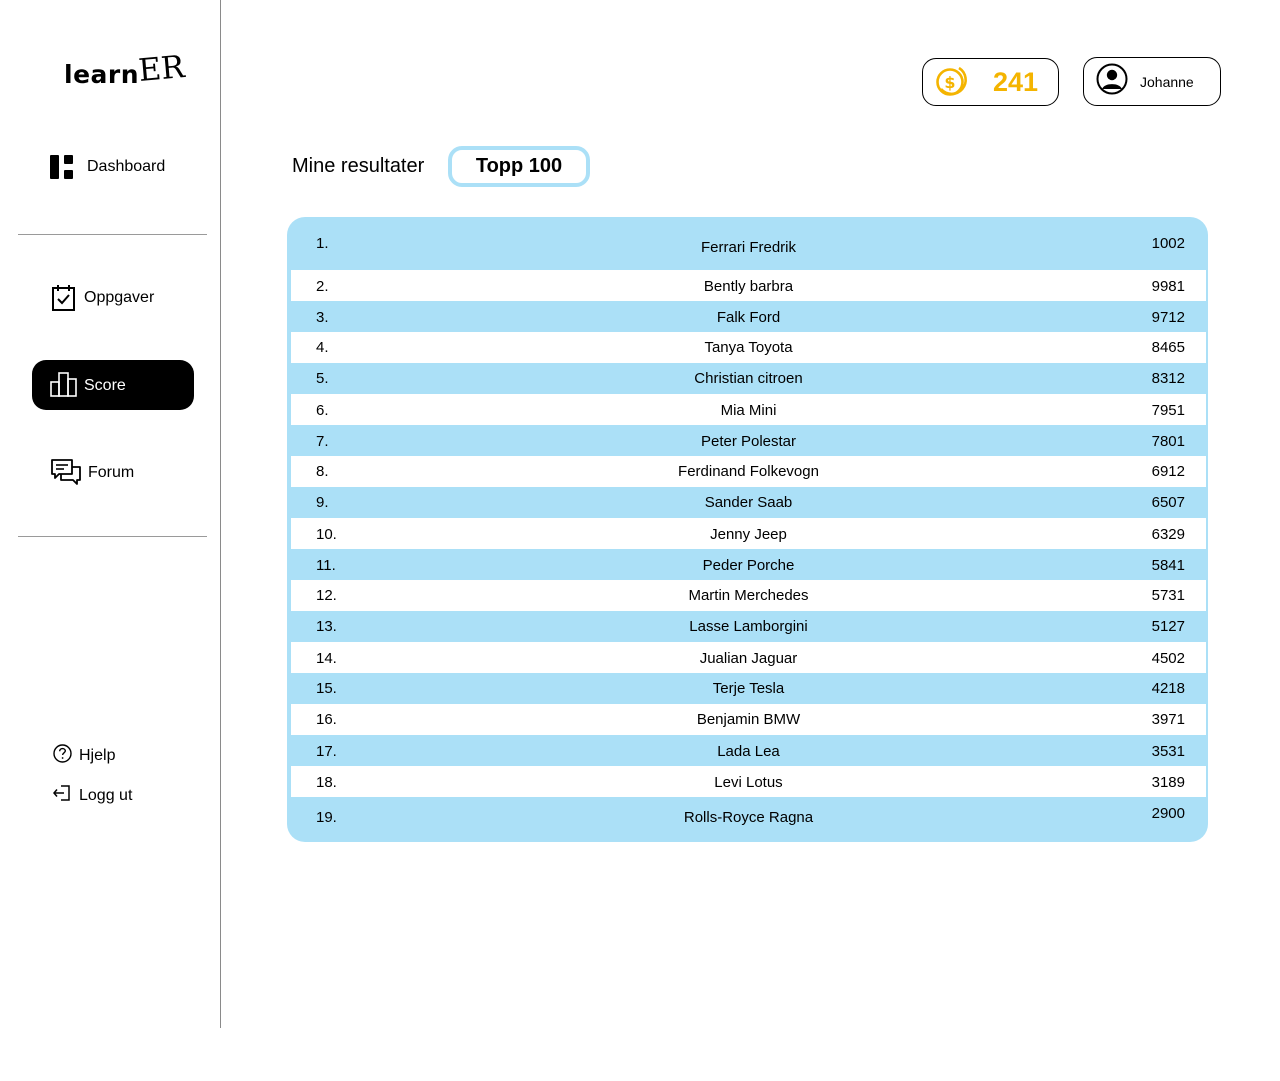 Image resolution: width=1280 pixels, height=1081 pixels. I want to click on coin-count: 241, so click(1016, 81).